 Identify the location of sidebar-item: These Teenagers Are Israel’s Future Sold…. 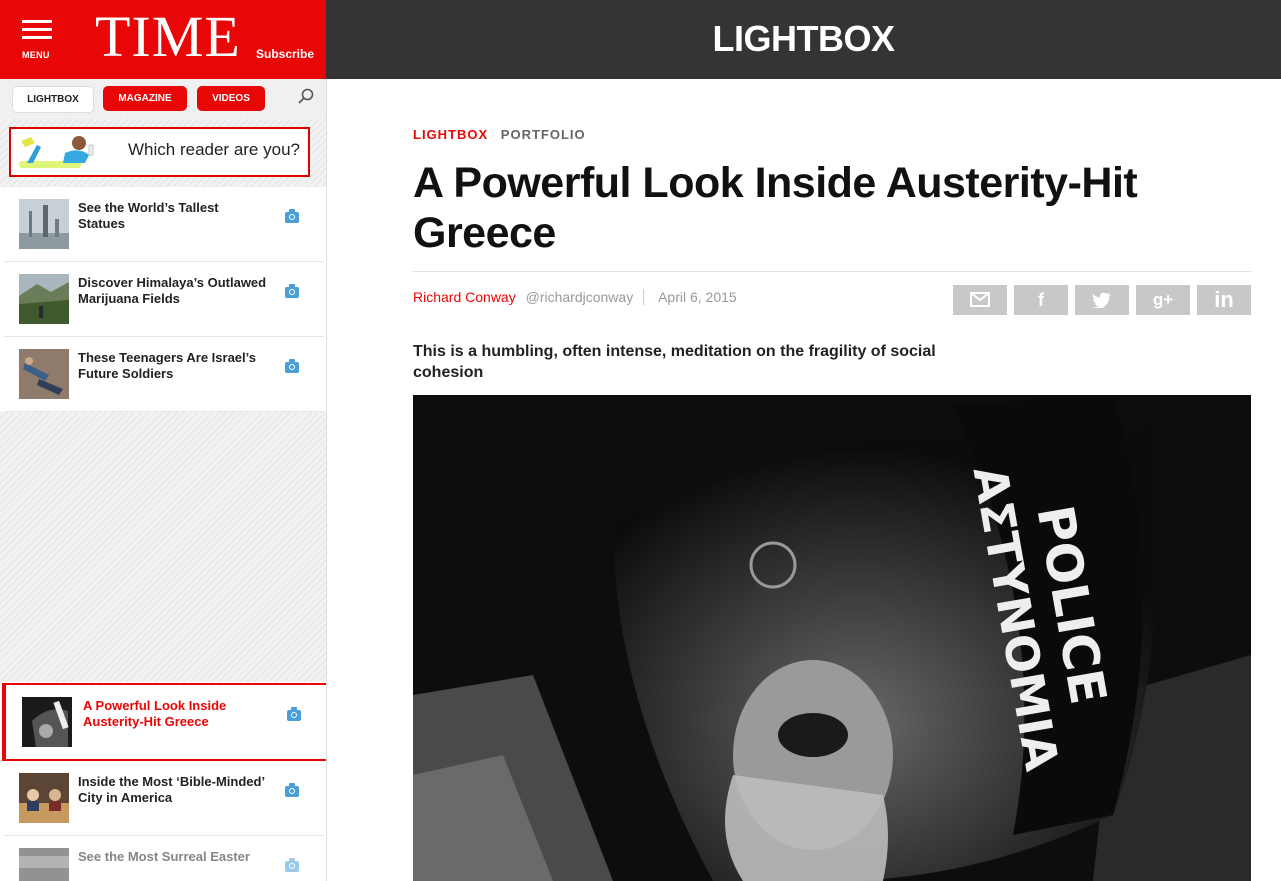
(164, 374).